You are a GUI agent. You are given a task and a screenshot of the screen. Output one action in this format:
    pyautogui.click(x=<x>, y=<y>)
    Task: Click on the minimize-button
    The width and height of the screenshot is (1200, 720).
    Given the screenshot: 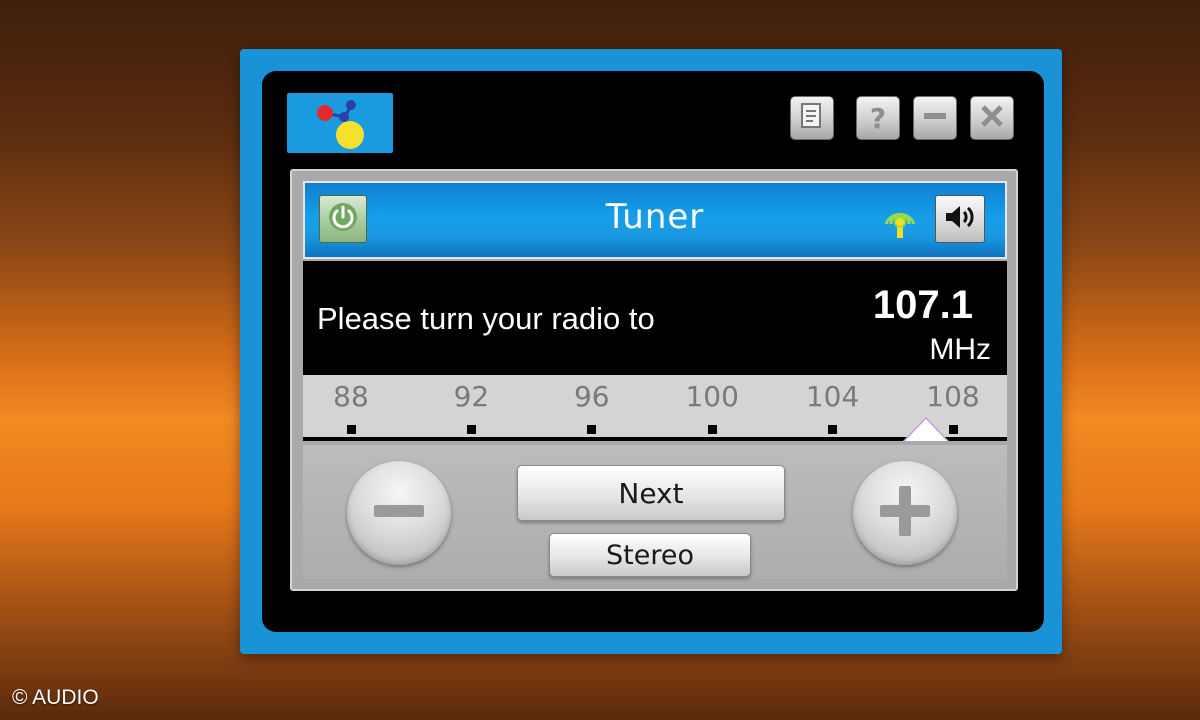 What is the action you would take?
    pyautogui.click(x=935, y=118)
    